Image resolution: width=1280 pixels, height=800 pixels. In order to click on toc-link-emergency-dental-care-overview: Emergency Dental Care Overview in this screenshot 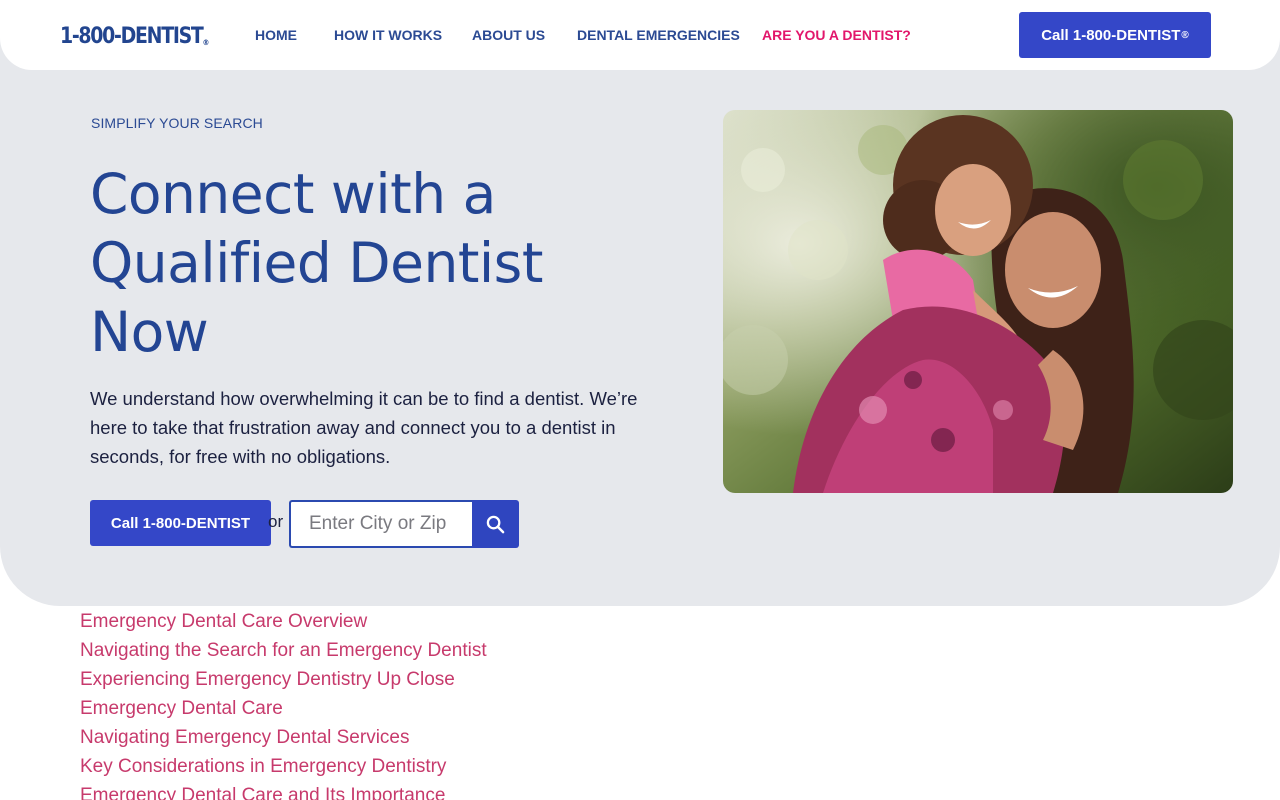, I will do `click(223, 621)`.